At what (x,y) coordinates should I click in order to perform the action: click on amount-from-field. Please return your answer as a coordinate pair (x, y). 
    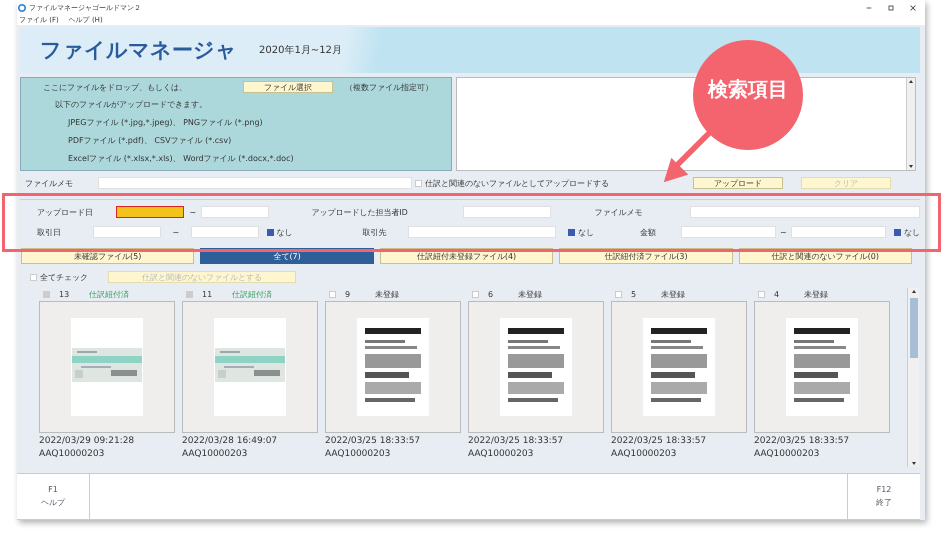
    Looking at the image, I should click on (728, 232).